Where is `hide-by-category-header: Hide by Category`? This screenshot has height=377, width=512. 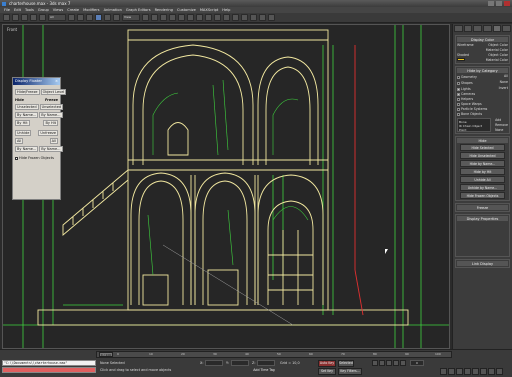 hide-by-category-header: Hide by Category is located at coordinates (482, 70).